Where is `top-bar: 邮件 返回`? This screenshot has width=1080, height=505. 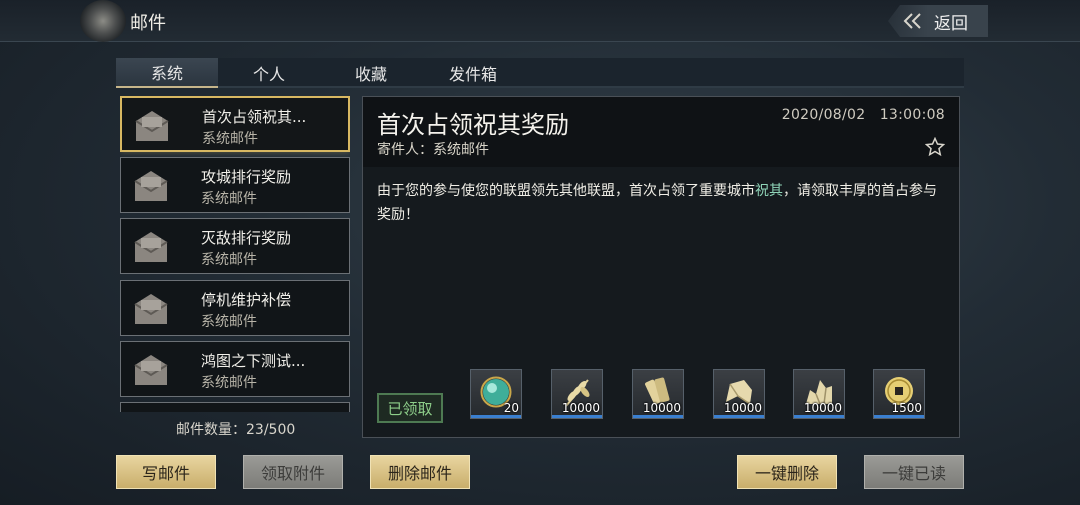 top-bar: 邮件 返回 is located at coordinates (540, 21).